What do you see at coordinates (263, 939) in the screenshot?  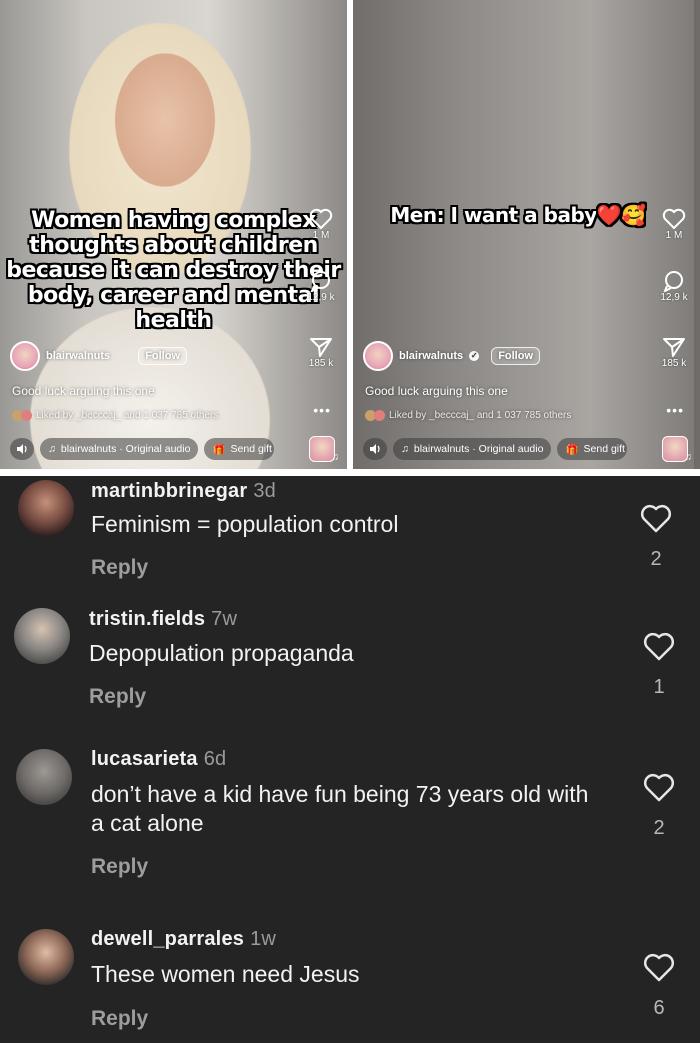 I see `comment-age: 1w` at bounding box center [263, 939].